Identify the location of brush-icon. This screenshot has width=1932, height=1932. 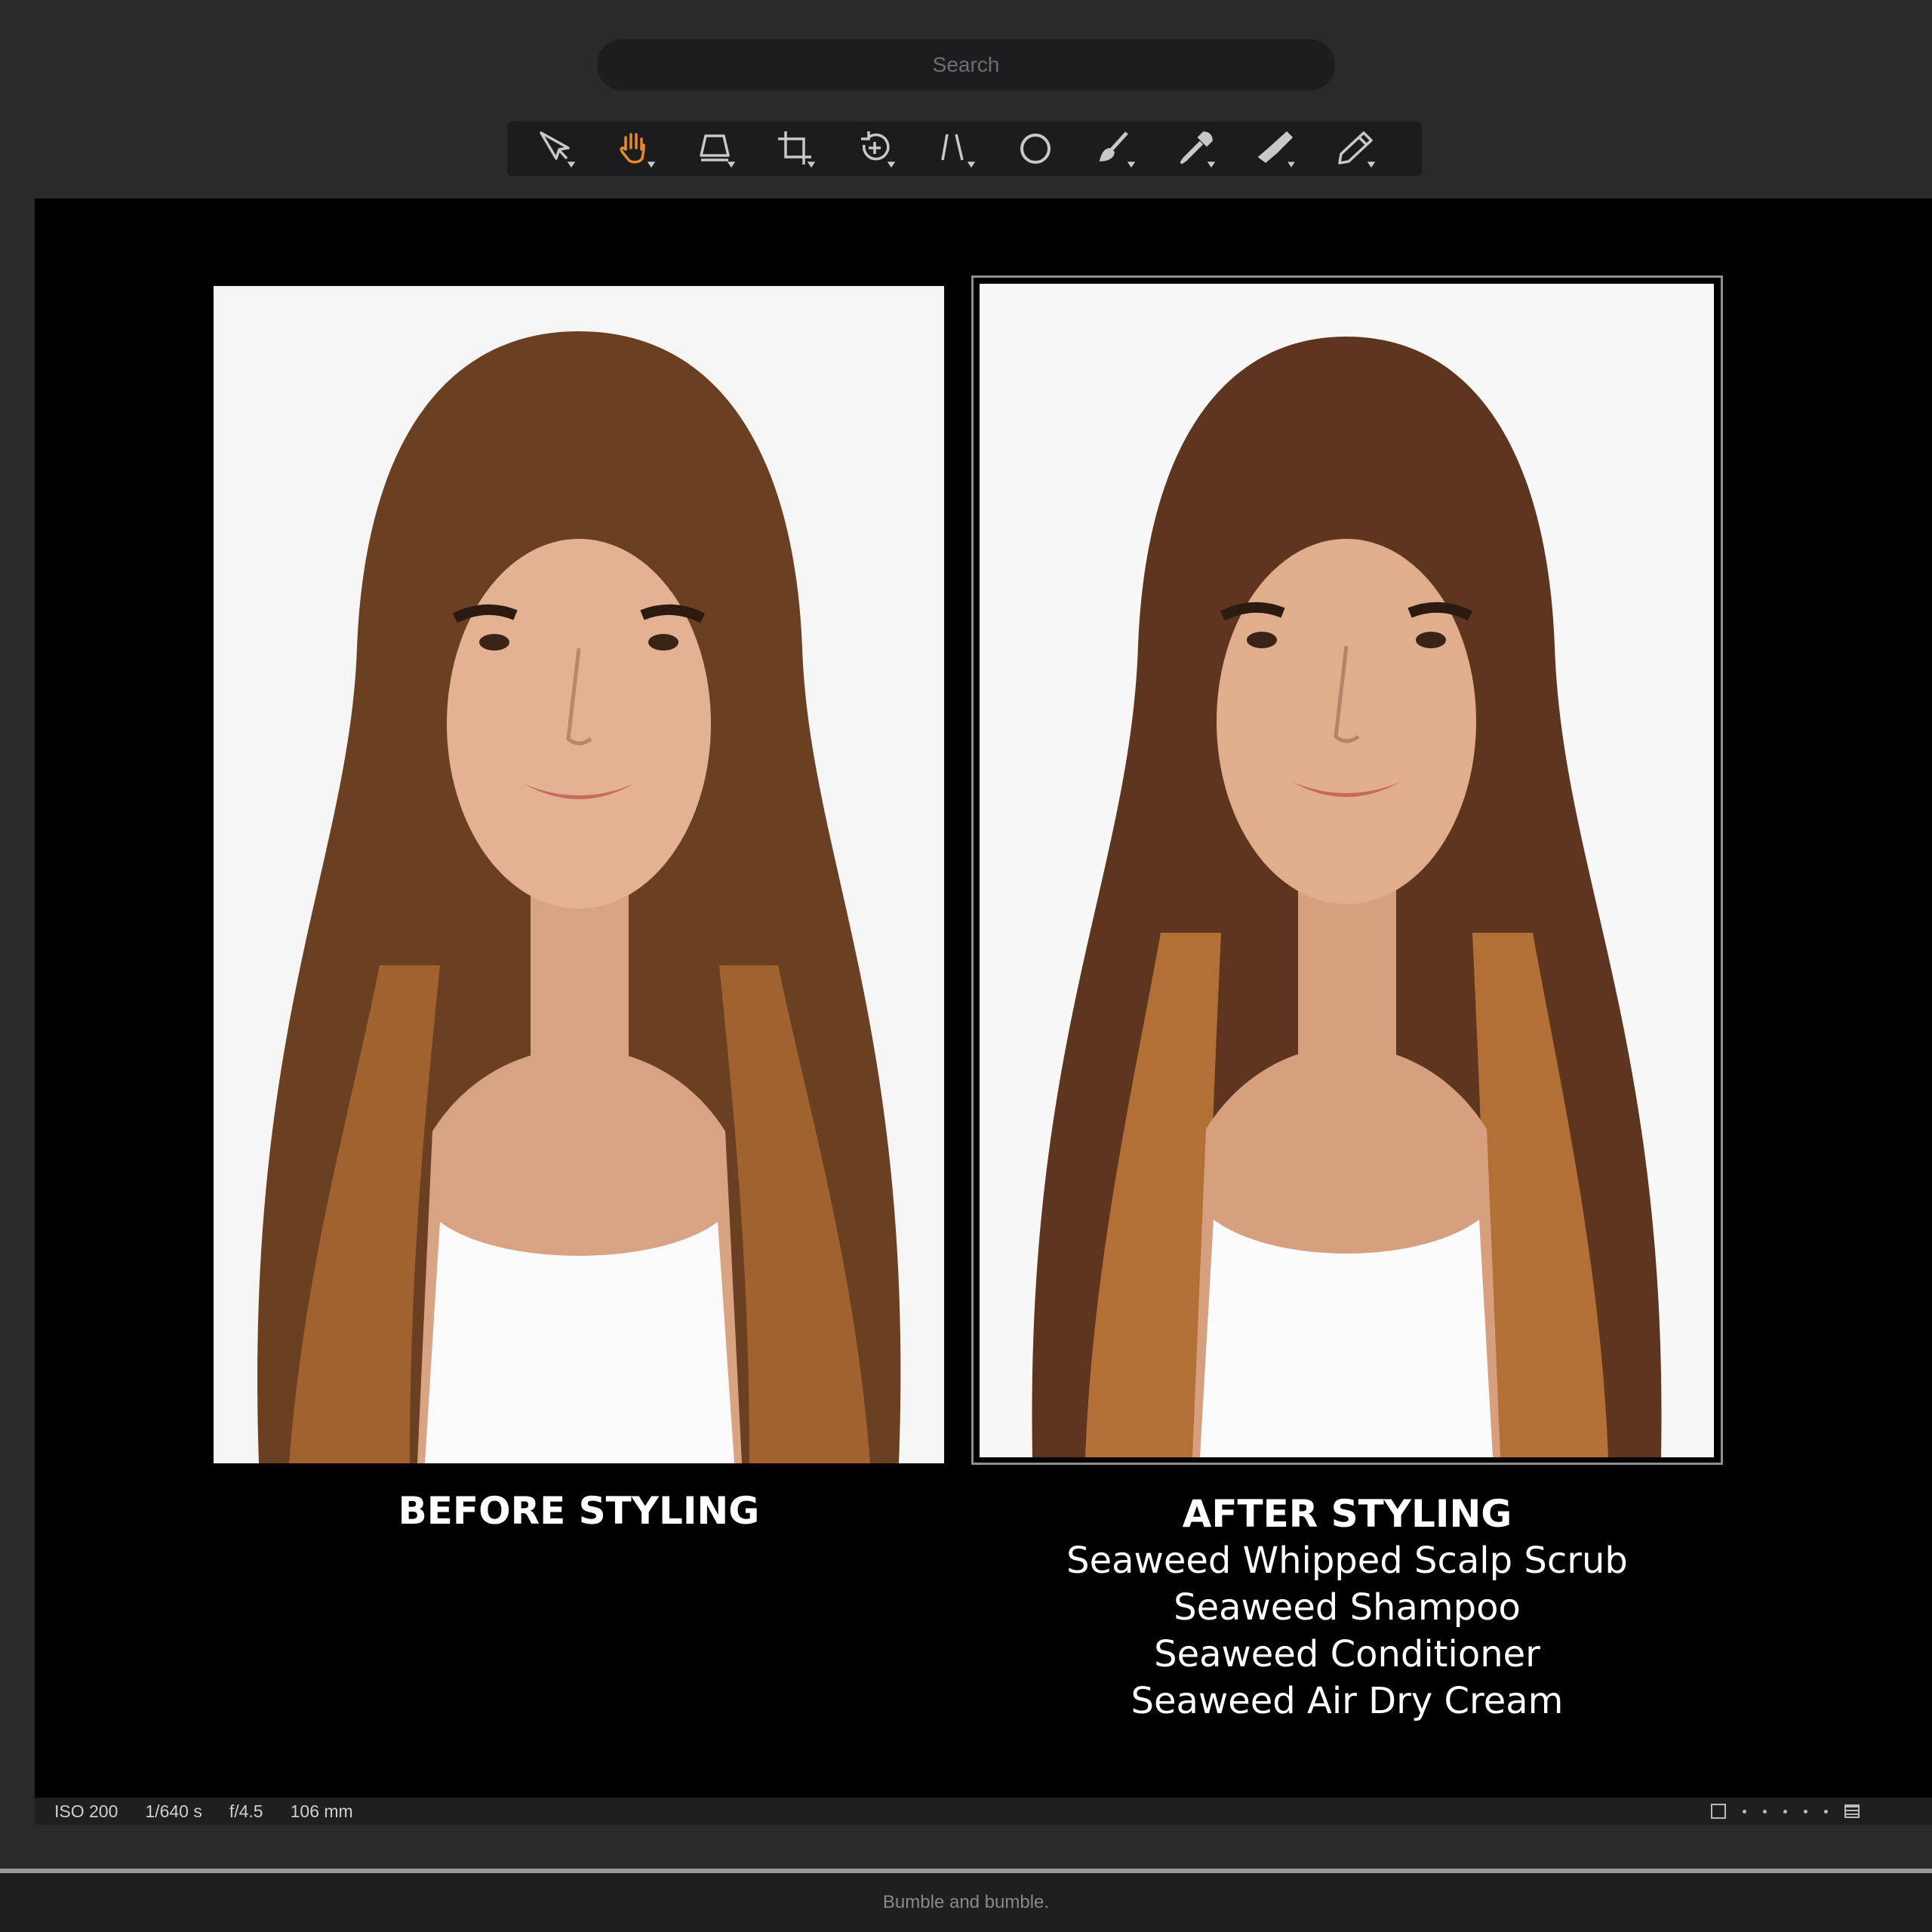
(1117, 149).